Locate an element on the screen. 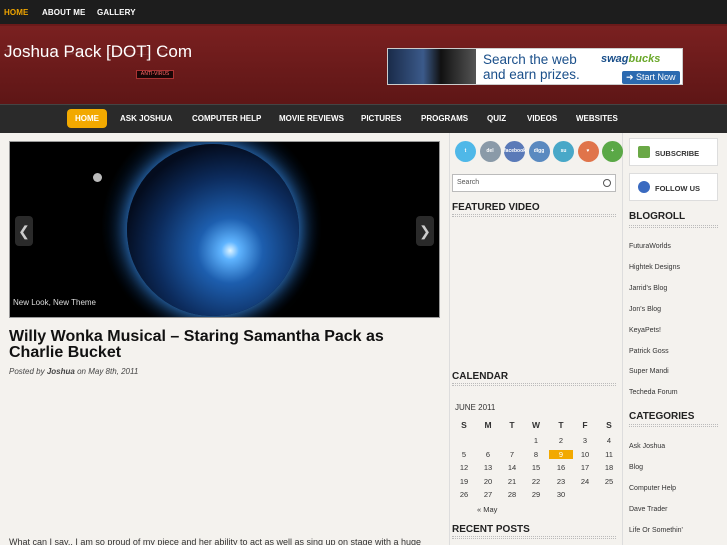 The image size is (727, 545). calendar-month: JUNE 2011 is located at coordinates (475, 407).